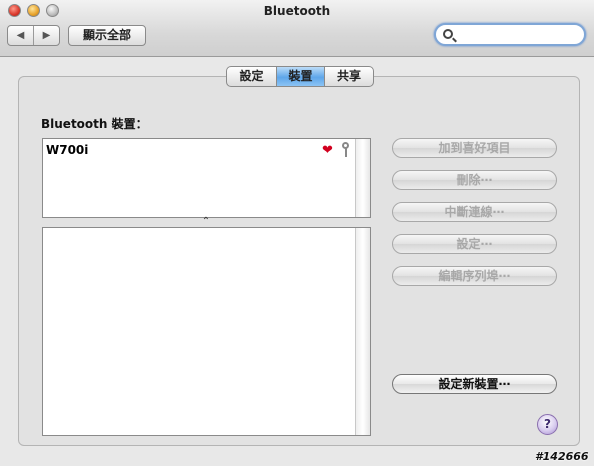 The height and width of the screenshot is (466, 594). What do you see at coordinates (362, 331) in the screenshot?
I see `details-scrollbar` at bounding box center [362, 331].